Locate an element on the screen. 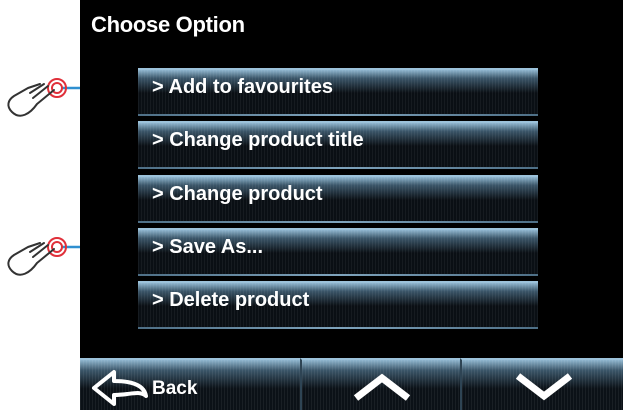  scroll-down-button is located at coordinates (541, 384).